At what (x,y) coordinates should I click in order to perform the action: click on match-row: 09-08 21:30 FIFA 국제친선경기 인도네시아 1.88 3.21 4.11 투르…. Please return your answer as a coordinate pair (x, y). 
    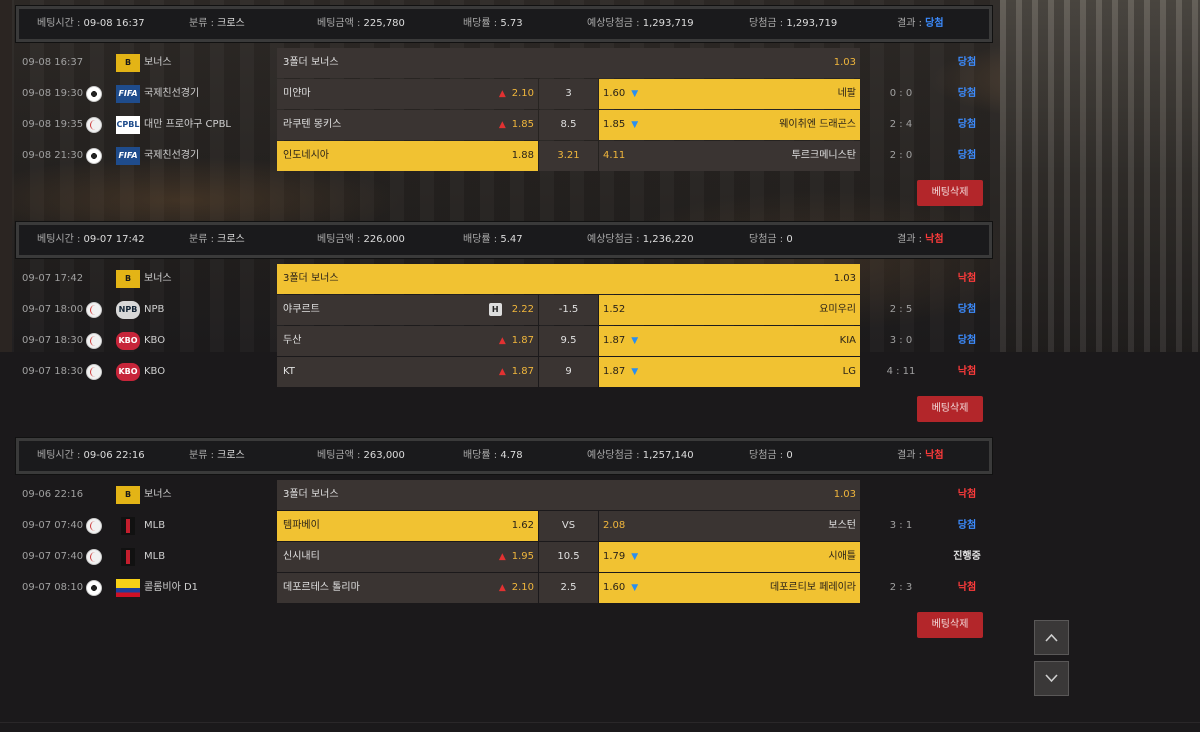
    Looking at the image, I should click on (500, 156).